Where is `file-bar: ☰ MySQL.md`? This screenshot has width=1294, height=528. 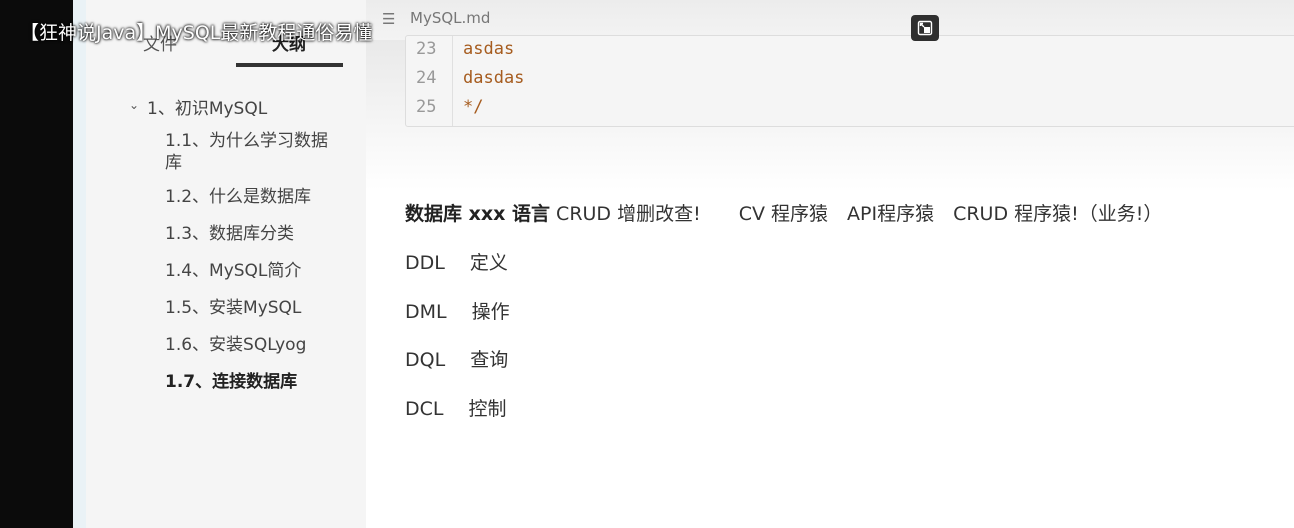
file-bar: ☰ MySQL.md is located at coordinates (830, 20).